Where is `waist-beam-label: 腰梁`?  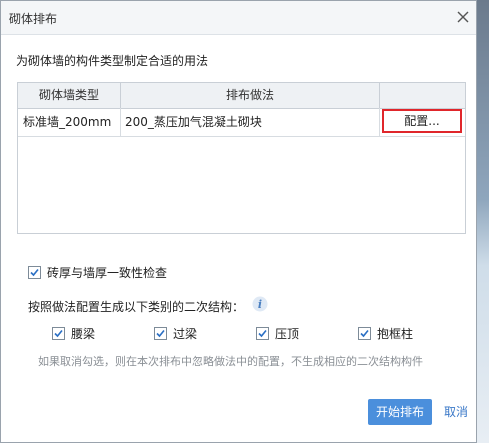 waist-beam-label: 腰梁 is located at coordinates (83, 334).